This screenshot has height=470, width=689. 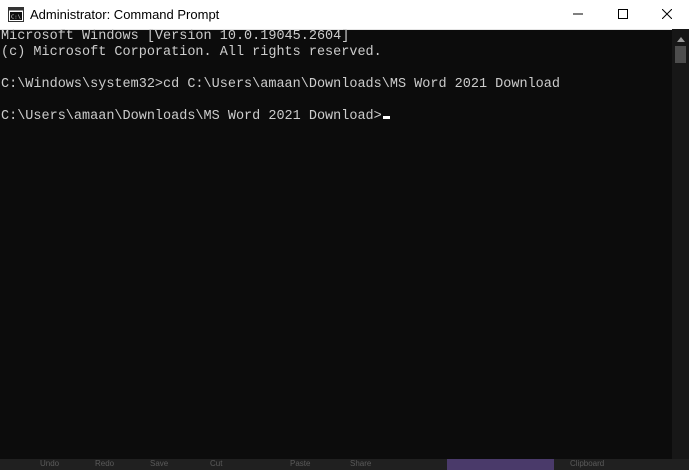 I want to click on maximize-icon, so click(x=623, y=14).